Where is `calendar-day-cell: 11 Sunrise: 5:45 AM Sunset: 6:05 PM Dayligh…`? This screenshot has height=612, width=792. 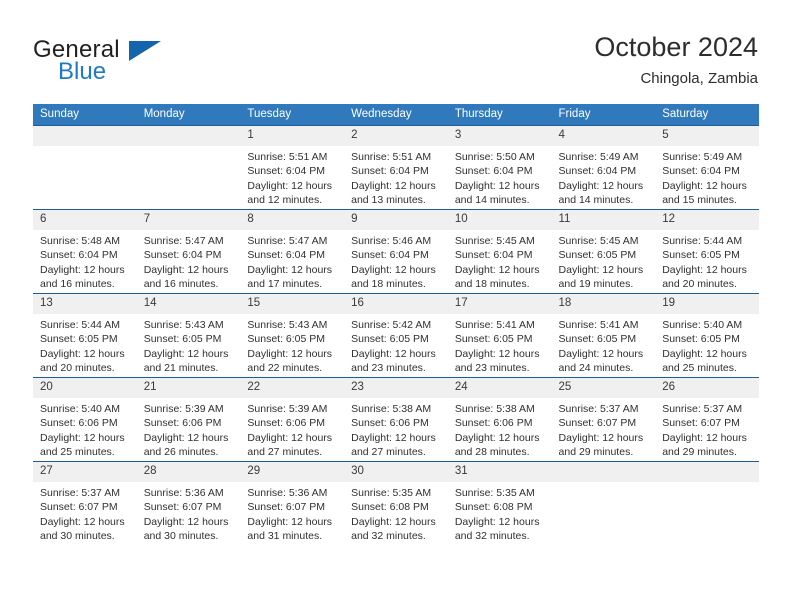 calendar-day-cell: 11 Sunrise: 5:45 AM Sunset: 6:05 PM Dayligh… is located at coordinates (603, 251).